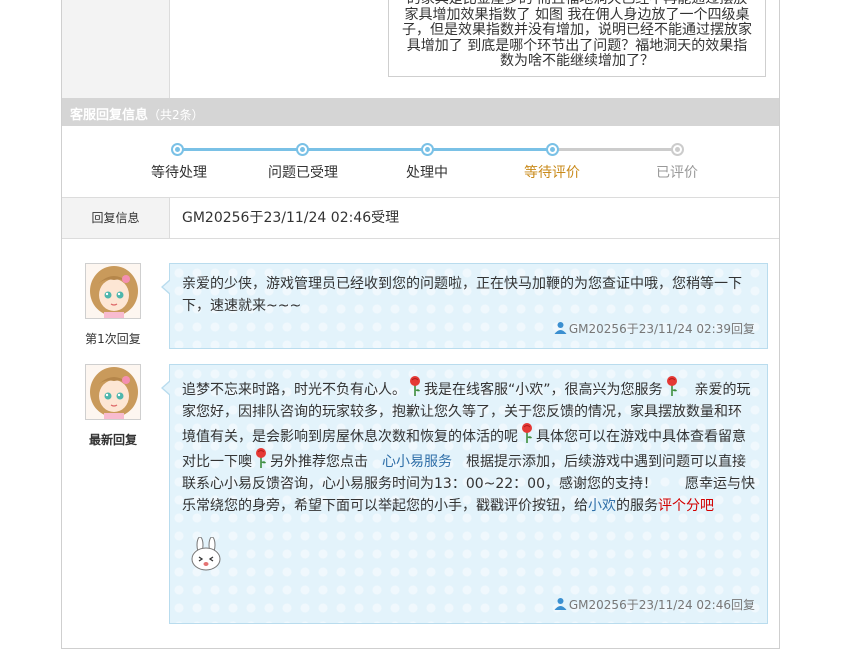  I want to click on rate-prompt: 评个分吧, so click(686, 506).